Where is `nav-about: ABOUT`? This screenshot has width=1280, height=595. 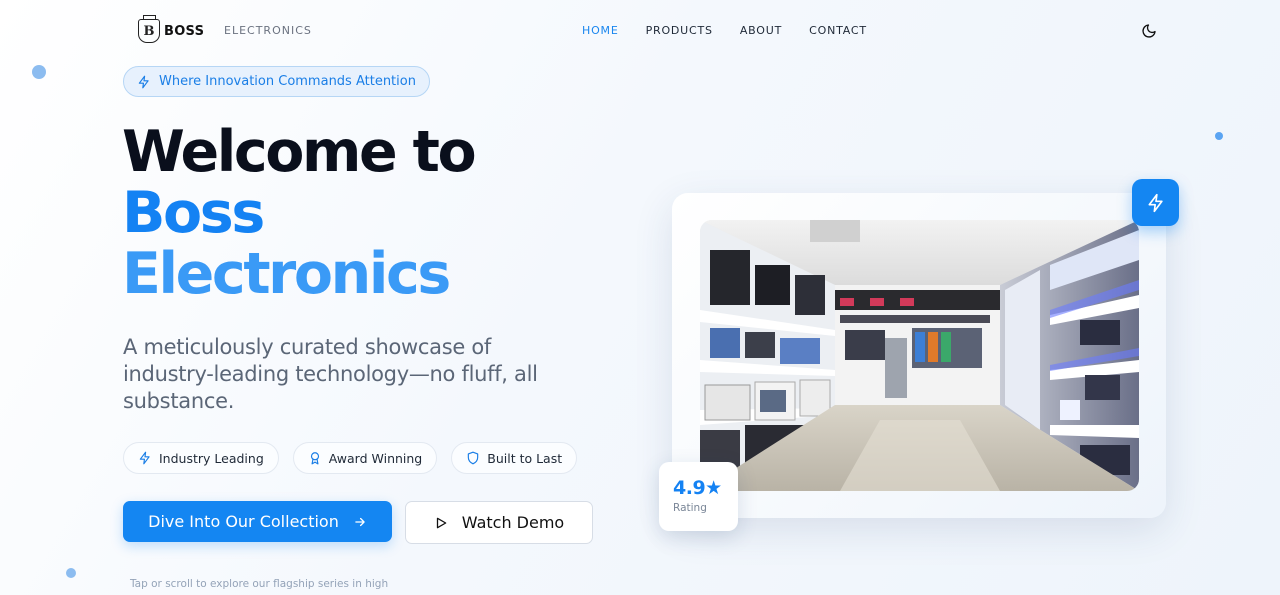 nav-about: ABOUT is located at coordinates (761, 30).